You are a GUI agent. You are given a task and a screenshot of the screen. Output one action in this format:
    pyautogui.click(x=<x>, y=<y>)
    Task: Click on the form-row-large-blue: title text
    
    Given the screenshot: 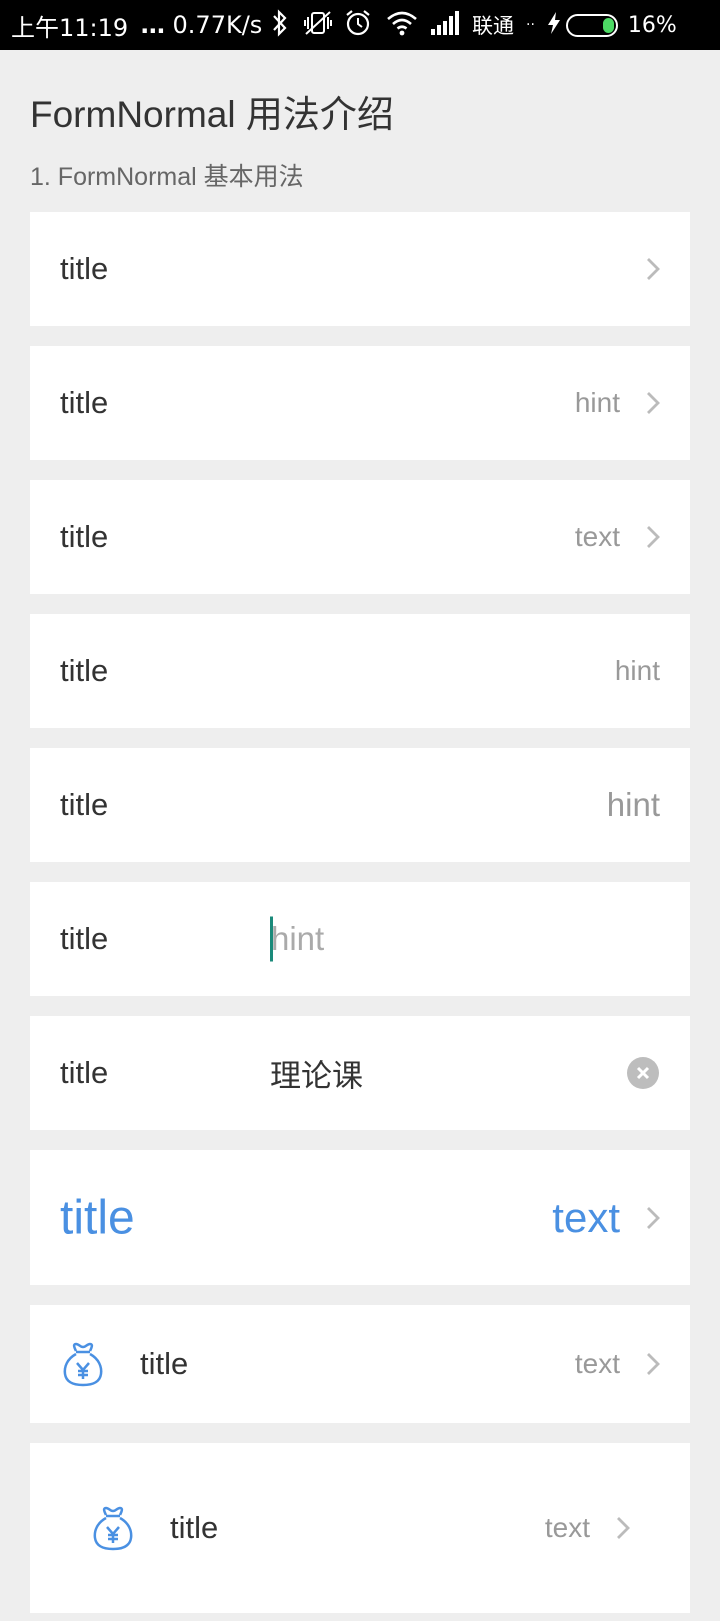 What is the action you would take?
    pyautogui.click(x=360, y=1217)
    